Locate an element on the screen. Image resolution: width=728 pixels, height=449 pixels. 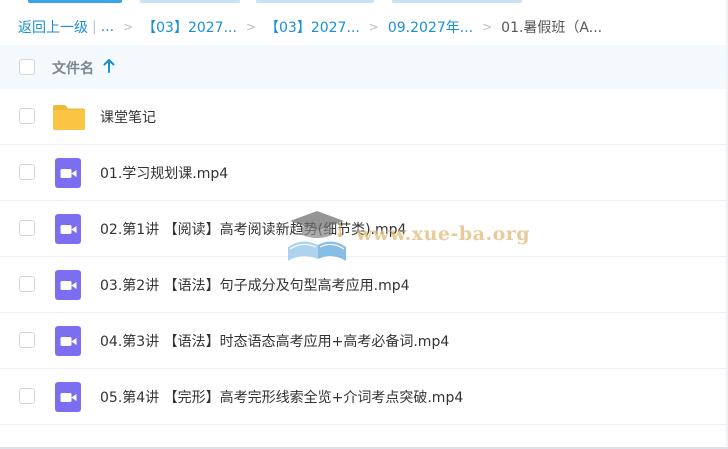
back-link: 返回上一级 is located at coordinates (53, 27).